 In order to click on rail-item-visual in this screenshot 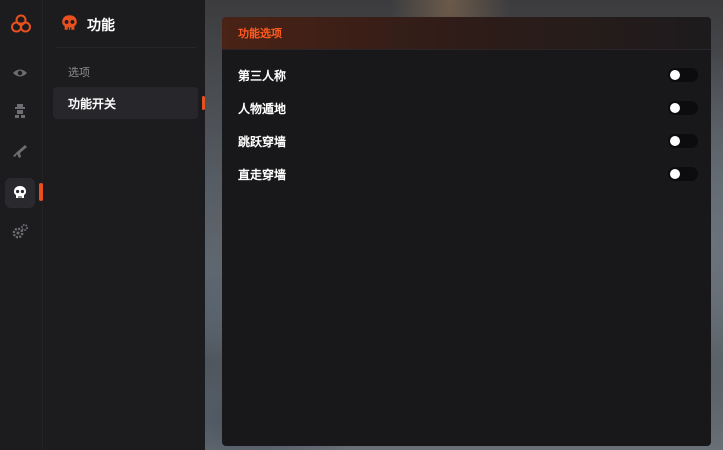, I will do `click(20, 73)`.